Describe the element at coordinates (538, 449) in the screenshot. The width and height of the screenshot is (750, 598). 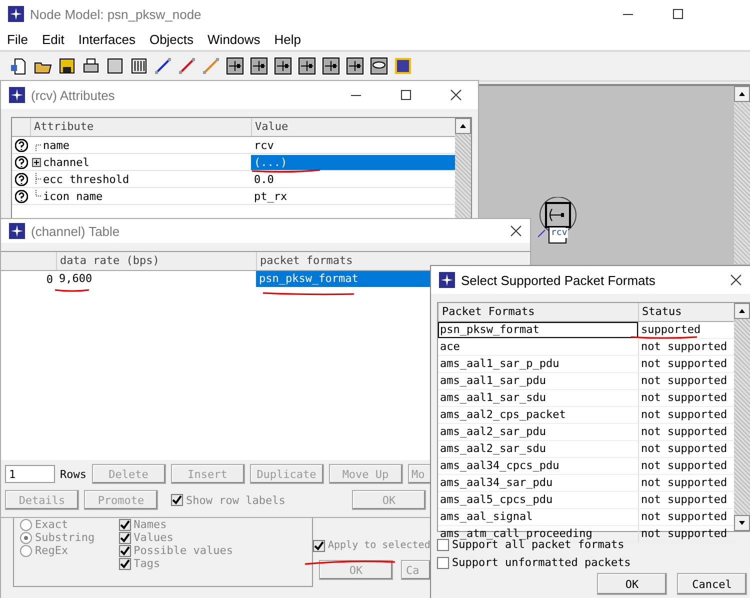
I see `packet-format: ams_aal2_sar_sdu` at that location.